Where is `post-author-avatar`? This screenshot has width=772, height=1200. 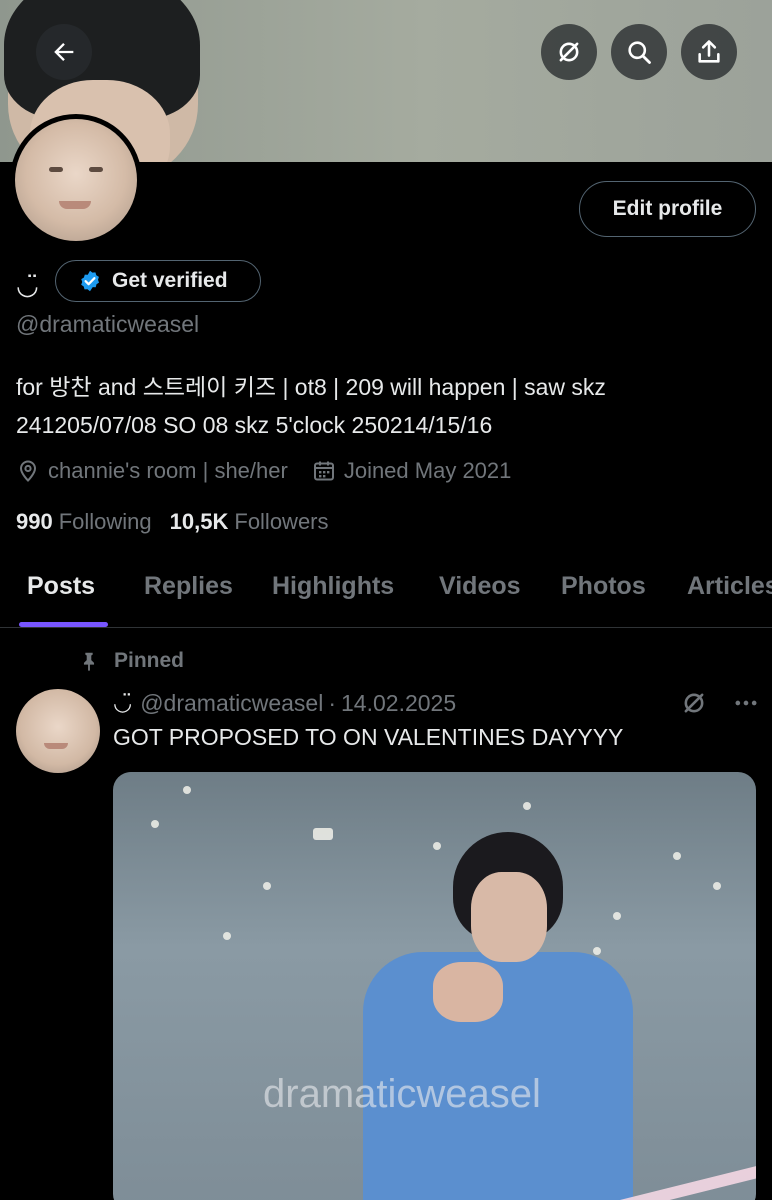
post-author-avatar is located at coordinates (58, 731).